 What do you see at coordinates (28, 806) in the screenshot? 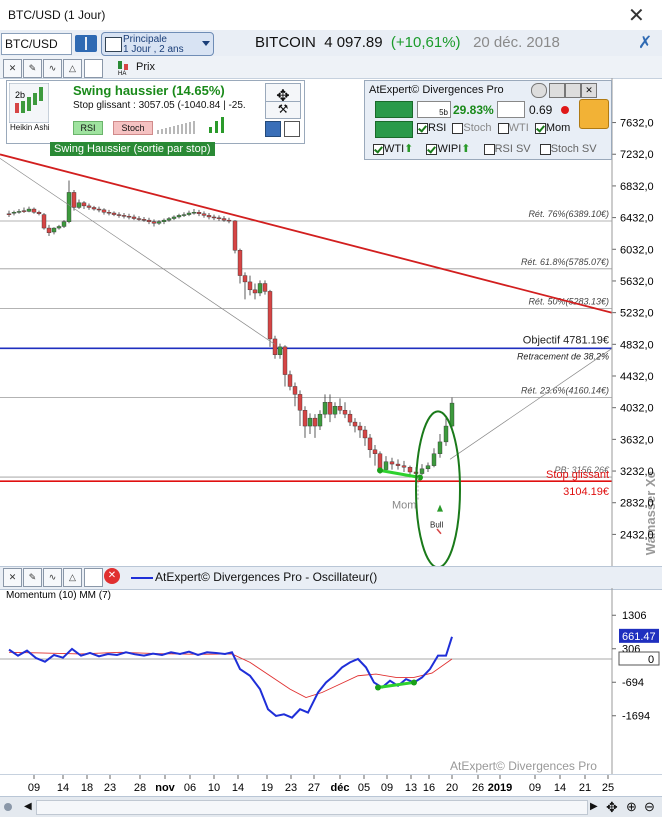
I see `scroll-left-icon: ◀` at bounding box center [28, 806].